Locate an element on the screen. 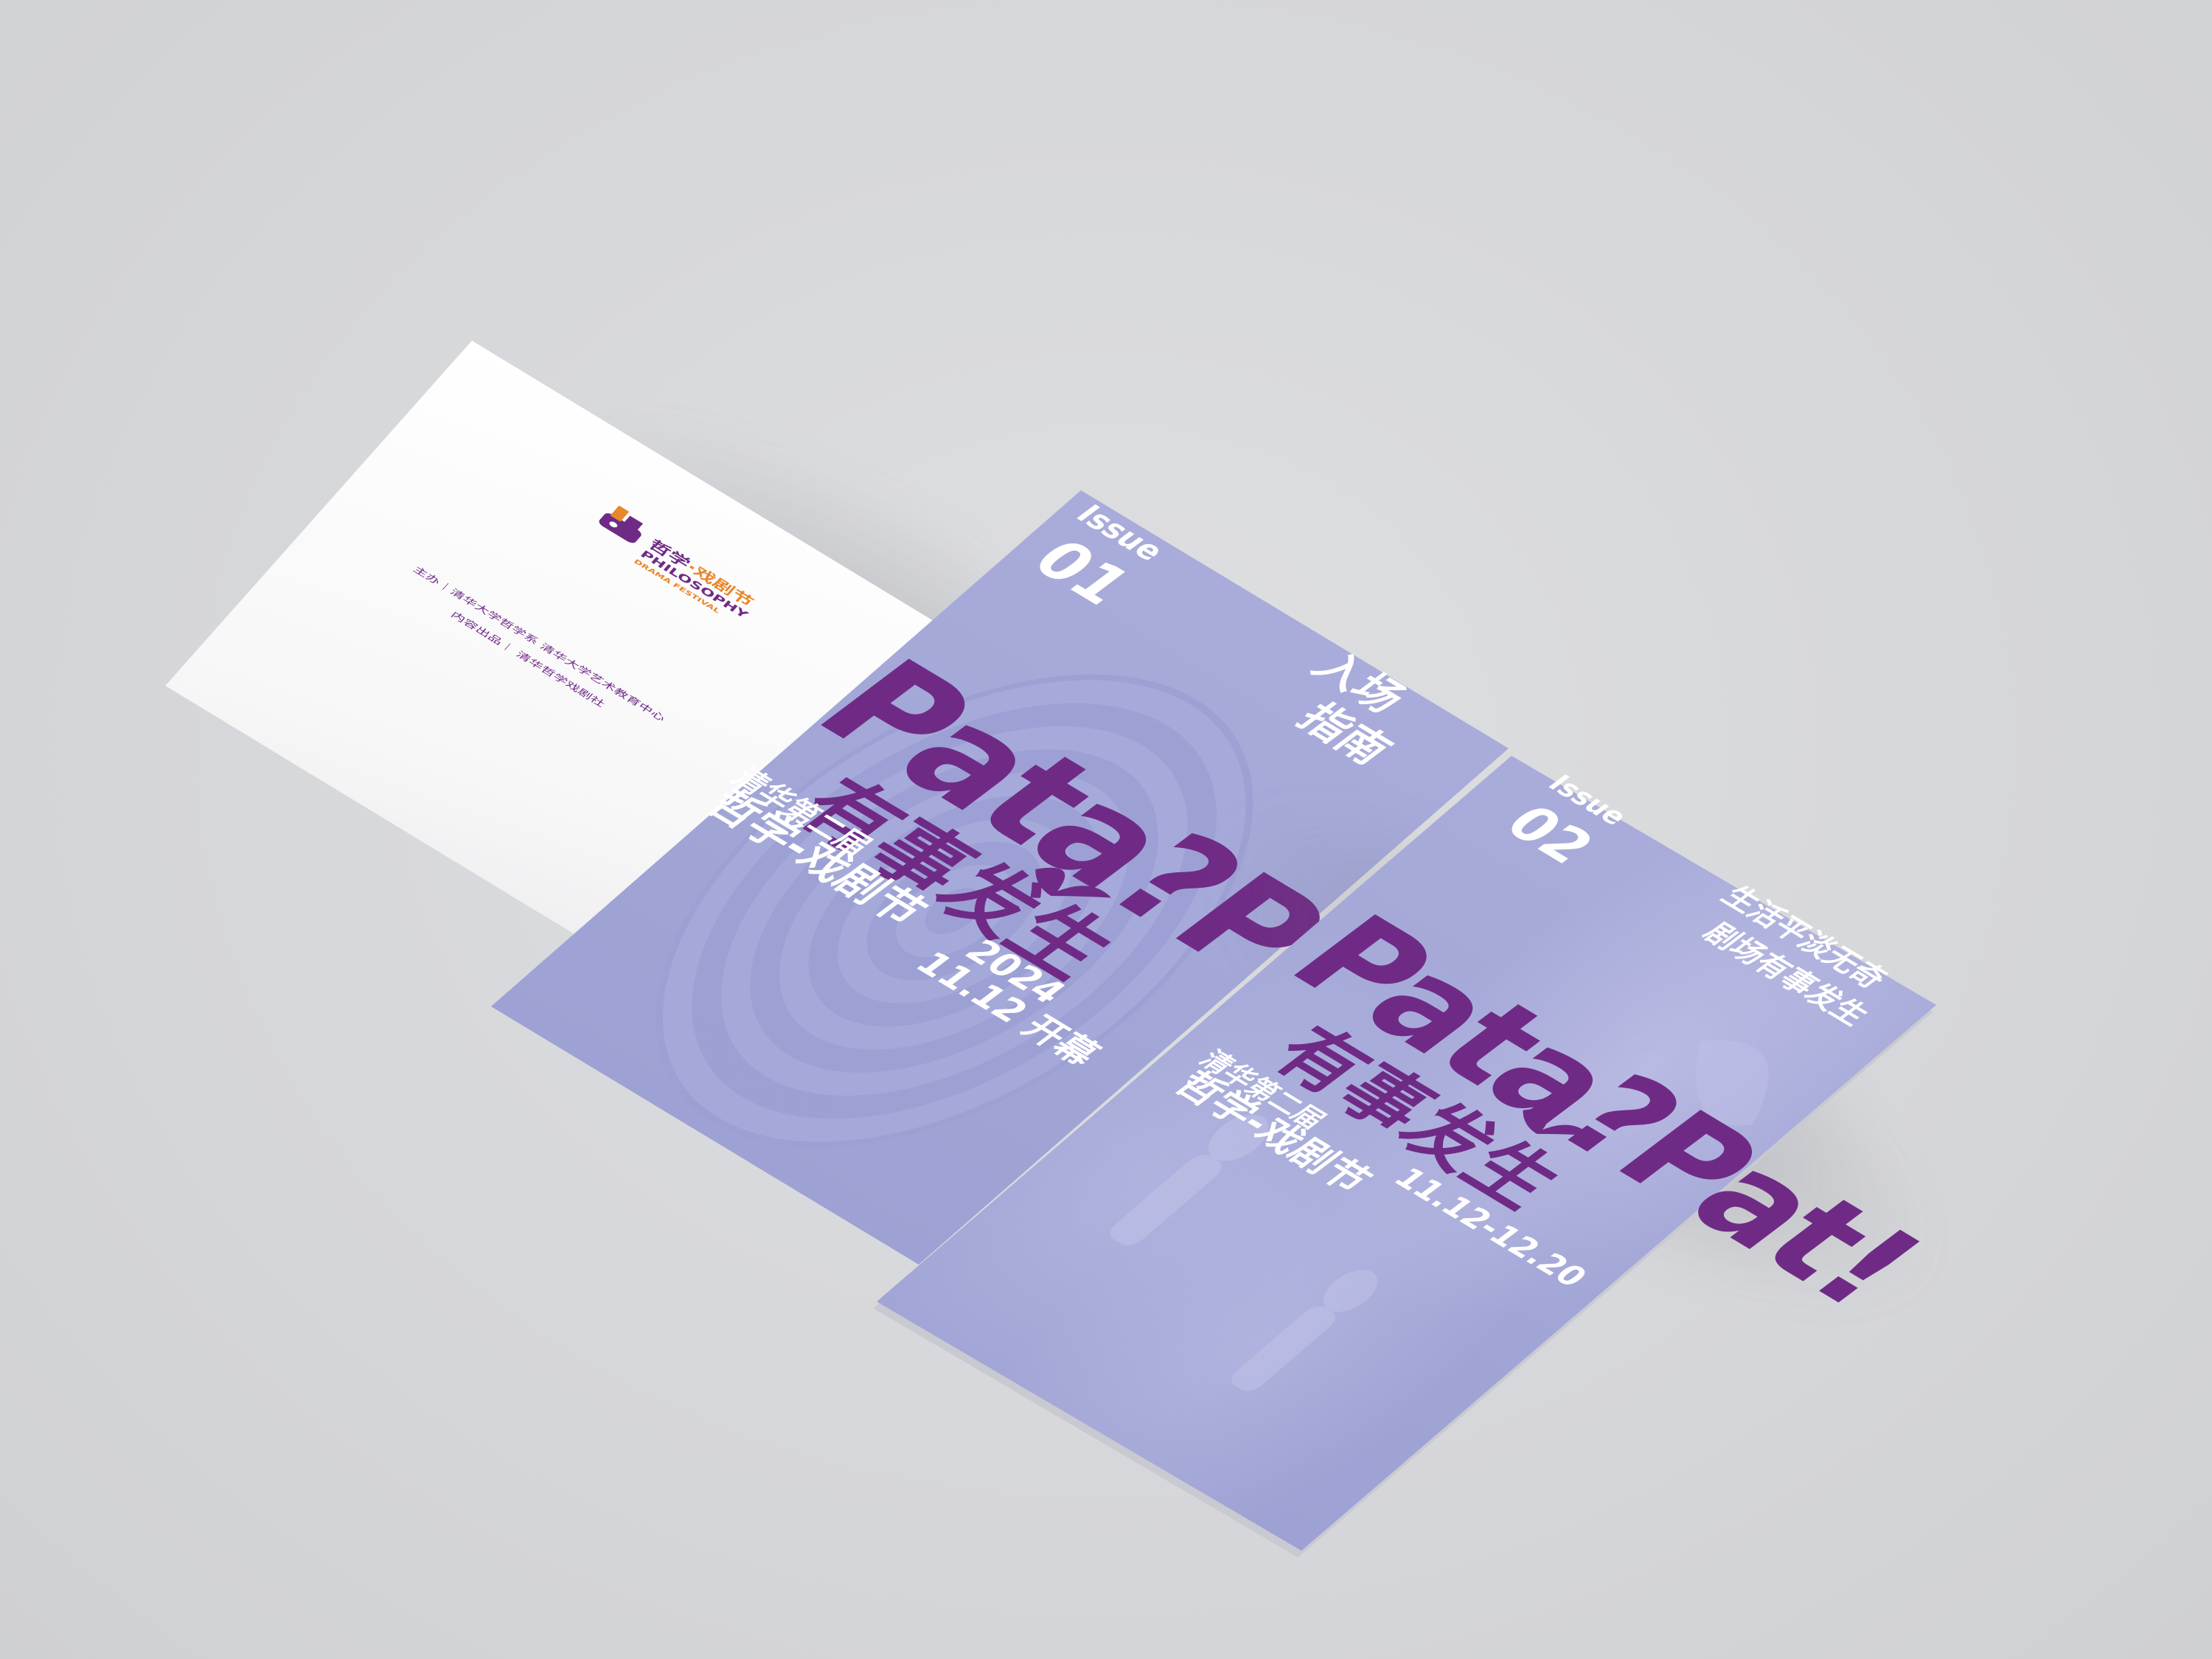  credit-line-organizer: 主办｜清华大学哲学系 清华大学艺术教育中心 is located at coordinates (539, 644).